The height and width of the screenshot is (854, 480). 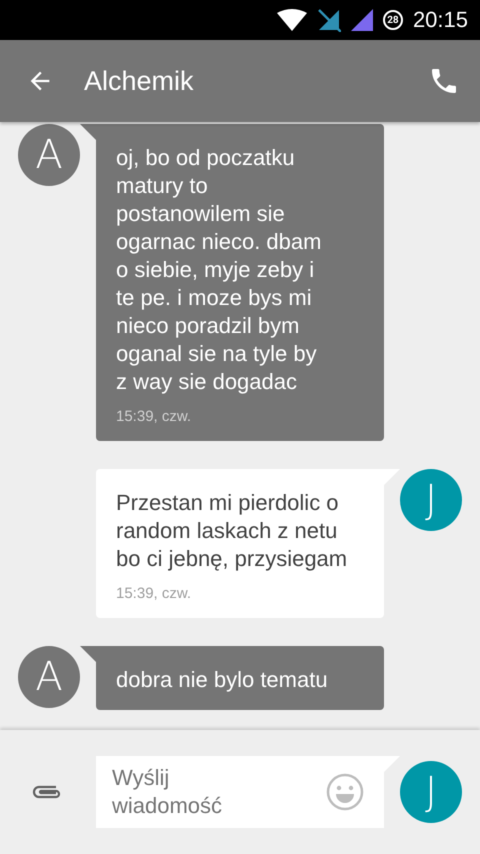 What do you see at coordinates (328, 20) in the screenshot?
I see `no-signal-icon` at bounding box center [328, 20].